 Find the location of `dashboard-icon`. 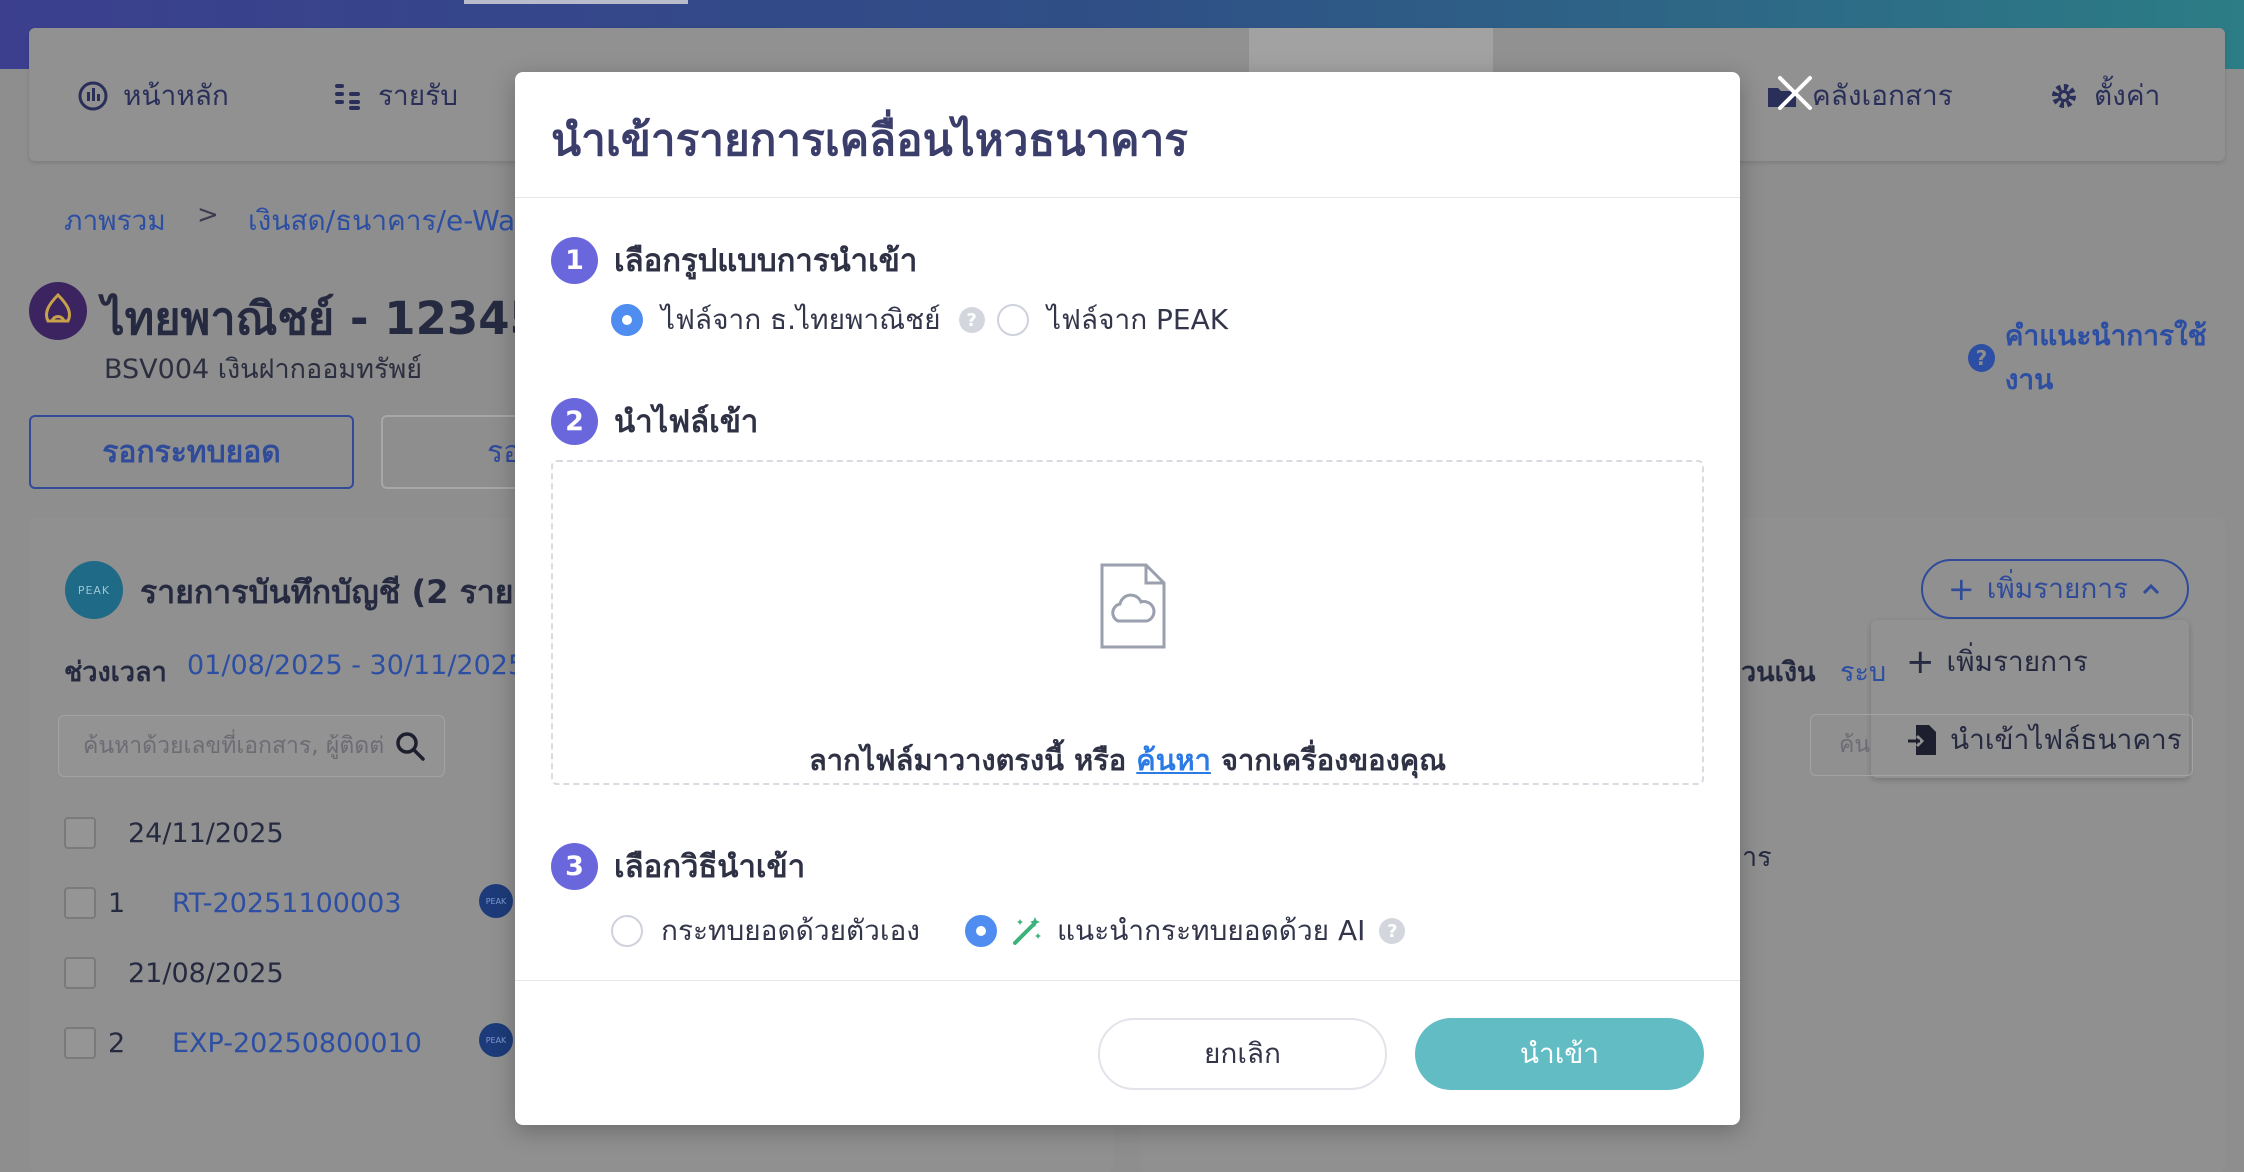

dashboard-icon is located at coordinates (93, 96).